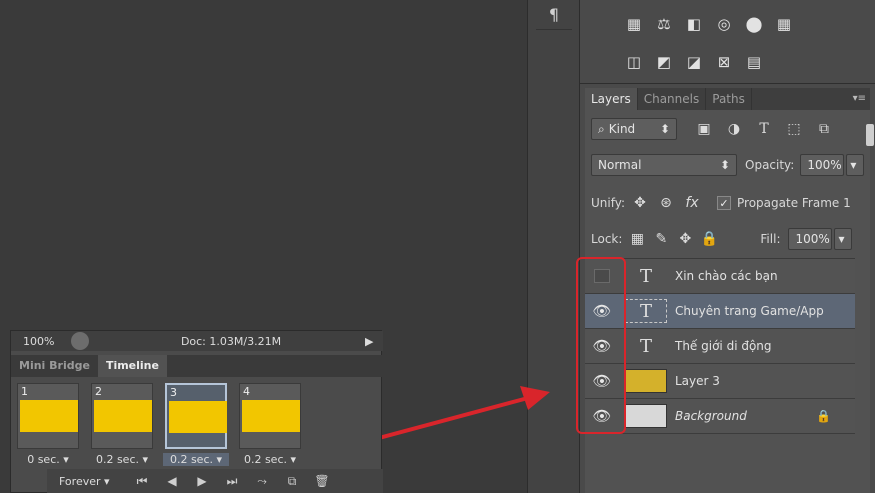 The height and width of the screenshot is (493, 875). What do you see at coordinates (43, 459) in the screenshot?
I see `delay-value: 0 sec.` at bounding box center [43, 459].